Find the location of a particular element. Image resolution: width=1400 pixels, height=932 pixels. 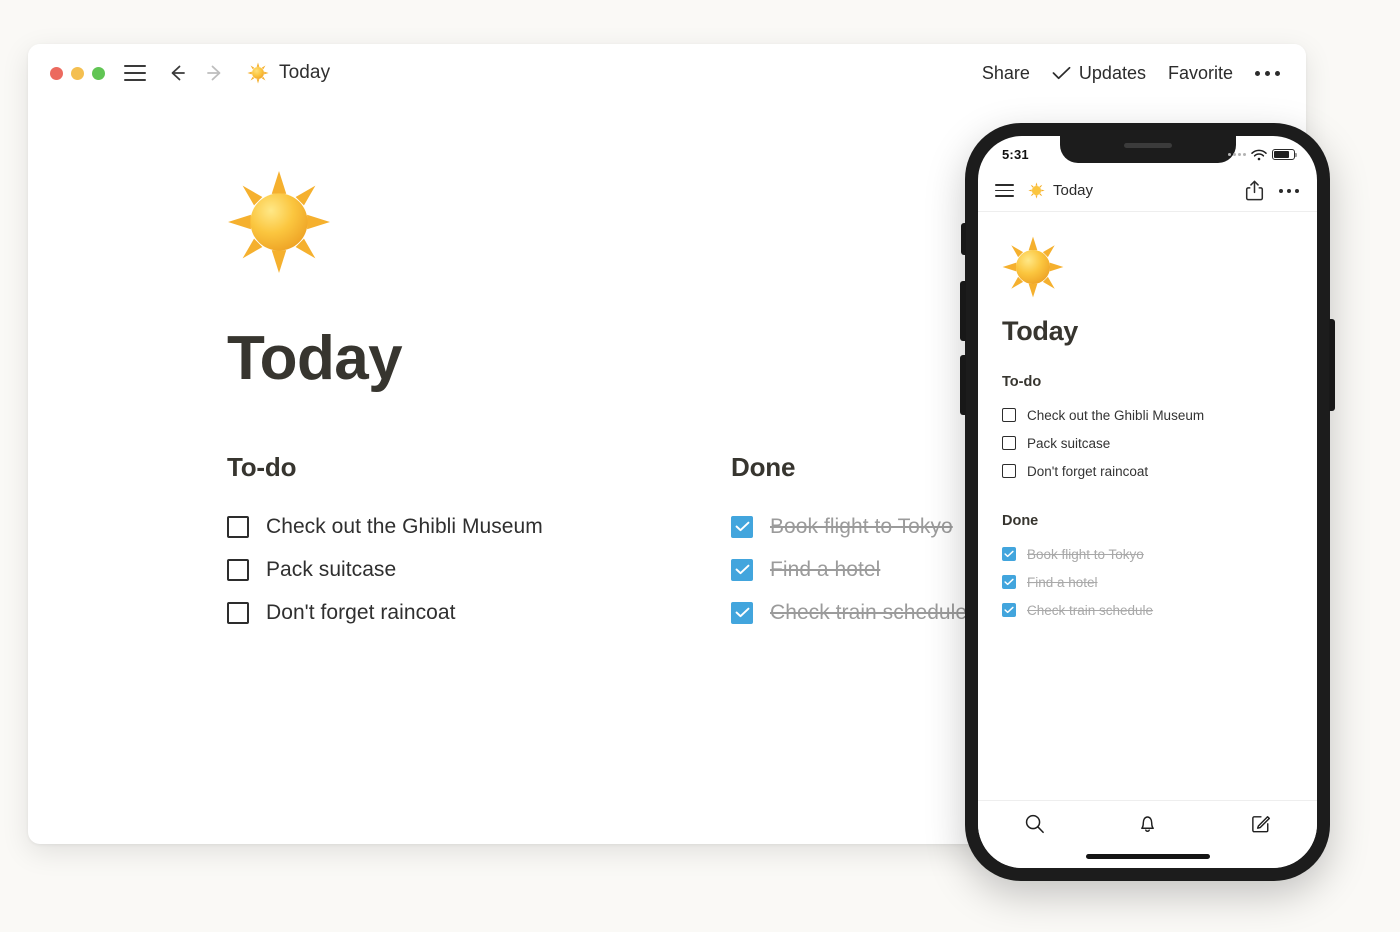

arrow-right-icon is located at coordinates (215, 73).